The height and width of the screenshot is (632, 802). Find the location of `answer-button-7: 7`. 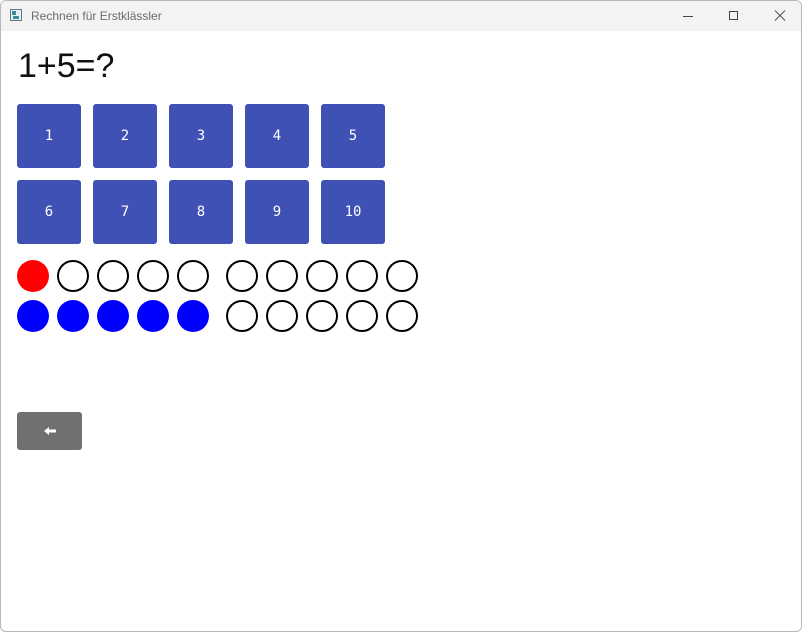

answer-button-7: 7 is located at coordinates (125, 212).